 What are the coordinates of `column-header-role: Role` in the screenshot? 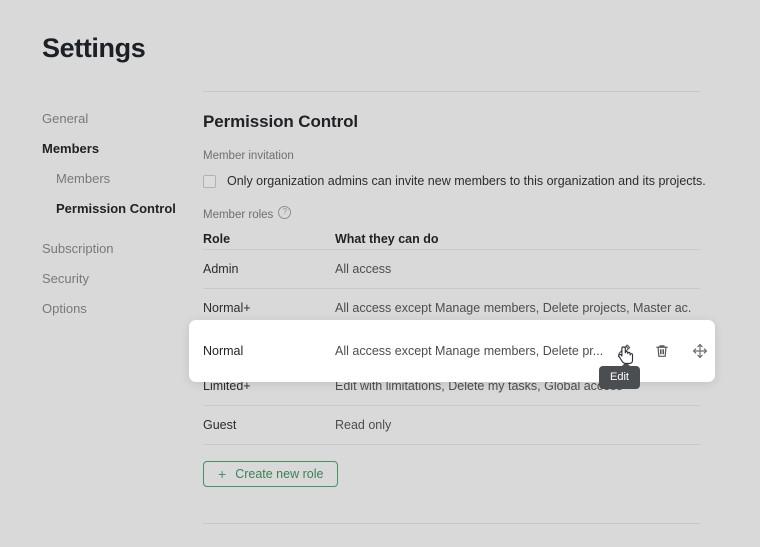 It's located at (217, 238).